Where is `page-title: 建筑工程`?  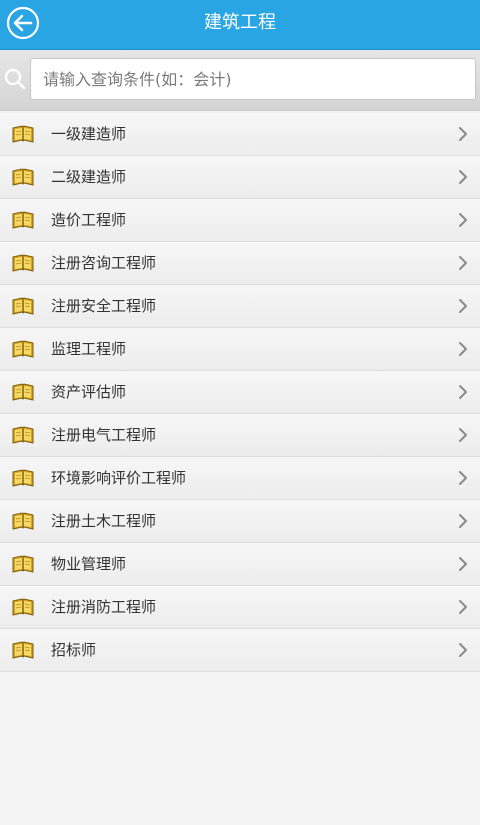 page-title: 建筑工程 is located at coordinates (240, 22).